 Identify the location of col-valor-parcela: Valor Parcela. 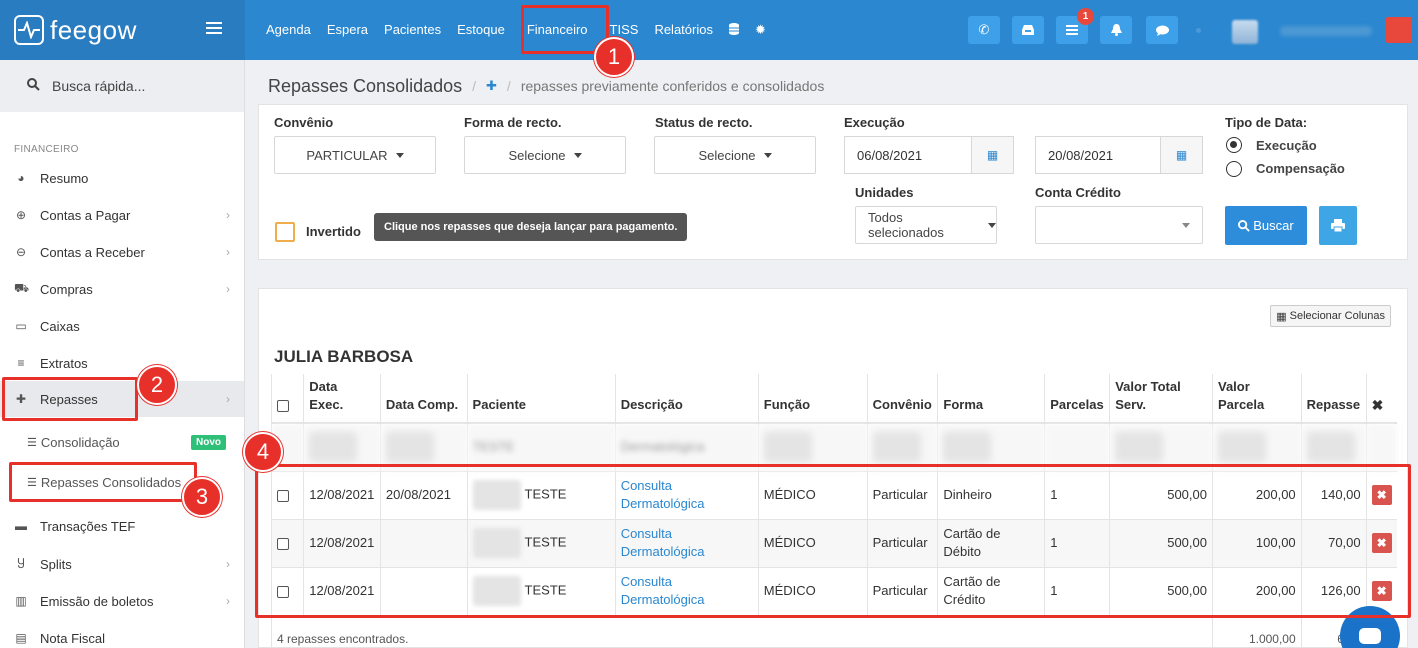
(1256, 399).